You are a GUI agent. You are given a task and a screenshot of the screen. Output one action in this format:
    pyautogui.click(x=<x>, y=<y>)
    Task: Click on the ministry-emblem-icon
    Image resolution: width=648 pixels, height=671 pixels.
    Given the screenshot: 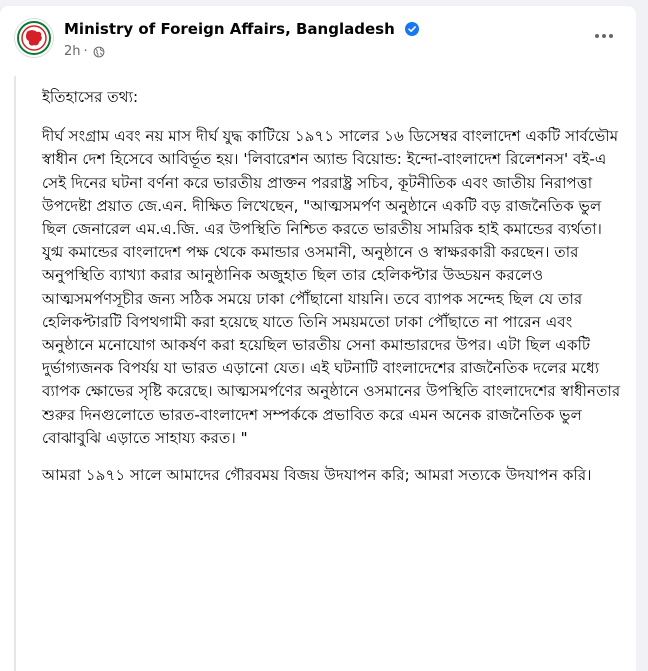 What is the action you would take?
    pyautogui.click(x=34, y=38)
    